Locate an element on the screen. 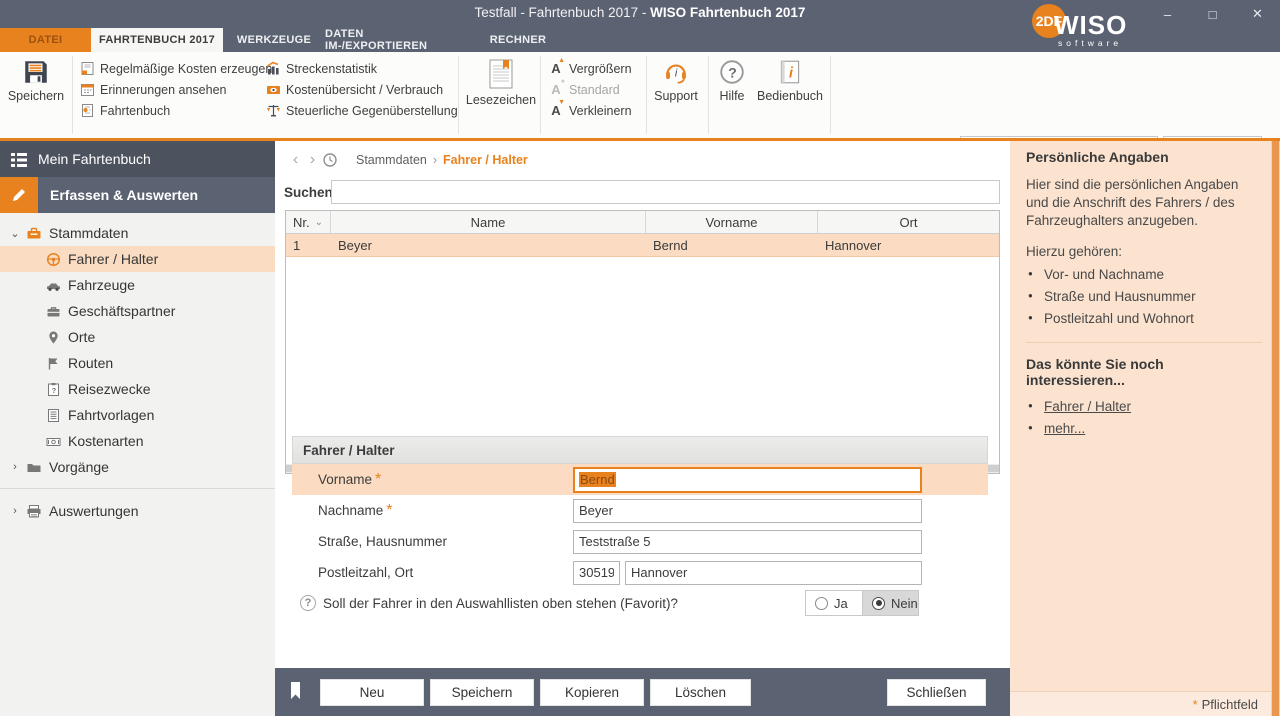  sidebar-item-orte: Orte is located at coordinates (137, 337).